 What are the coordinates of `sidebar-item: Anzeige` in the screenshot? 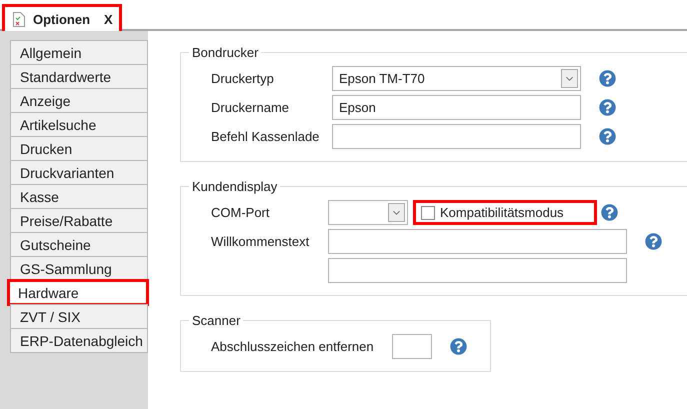 It's located at (79, 100).